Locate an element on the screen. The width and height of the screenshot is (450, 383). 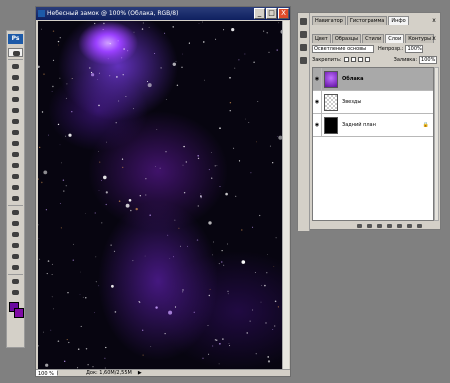
minimize-button: _ is located at coordinates (259, 13).